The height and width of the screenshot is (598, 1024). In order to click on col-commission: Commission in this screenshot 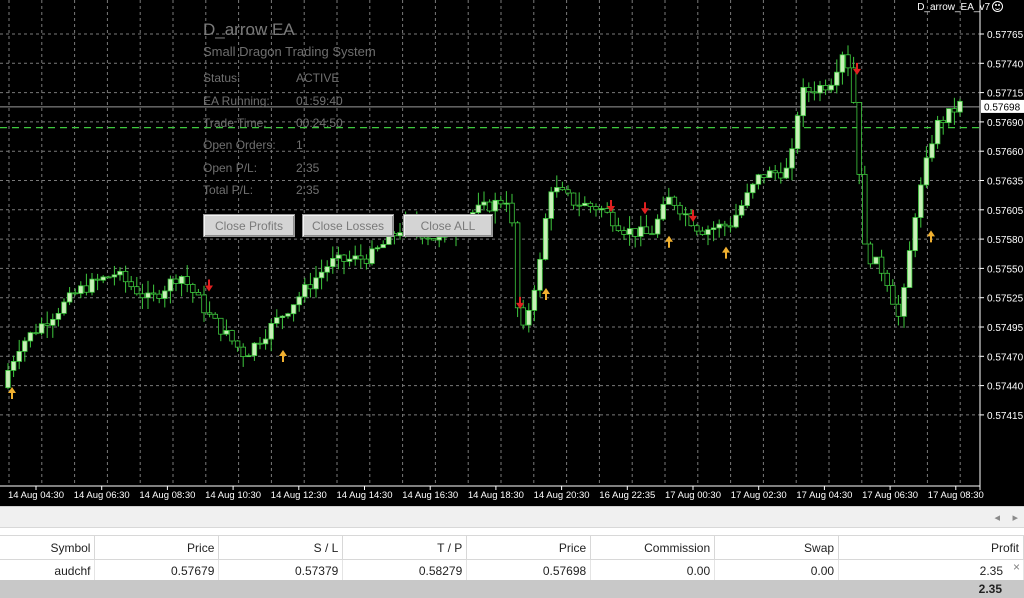, I will do `click(653, 547)`.